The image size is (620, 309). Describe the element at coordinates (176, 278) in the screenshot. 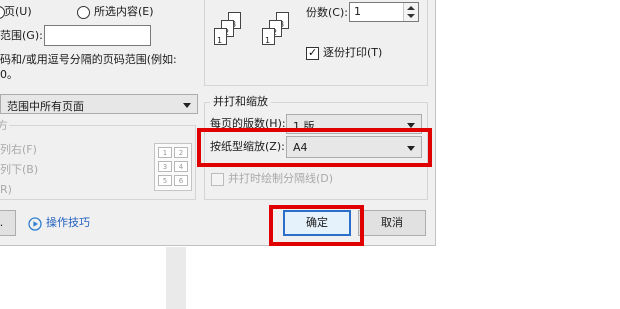

I see `background-strip` at that location.